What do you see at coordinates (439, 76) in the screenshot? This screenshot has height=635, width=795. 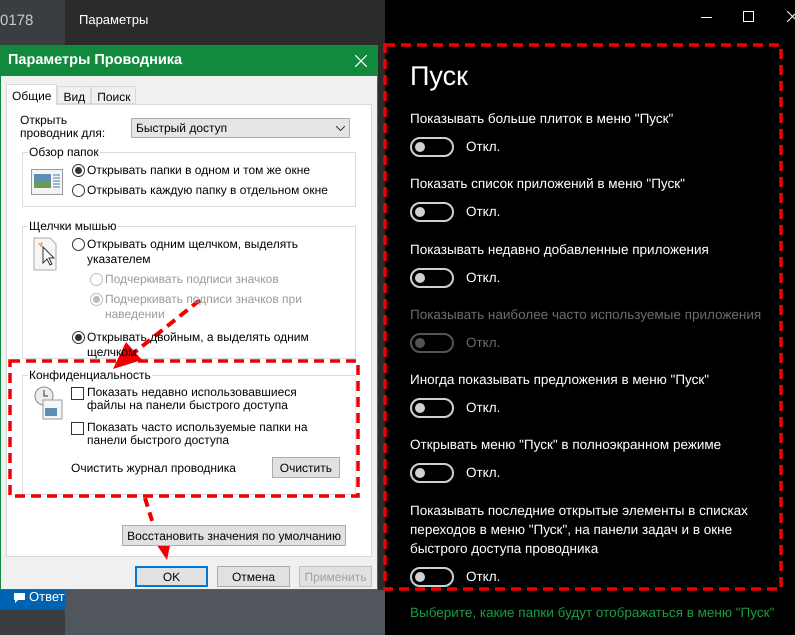 I see `page-heading: Пуск` at bounding box center [439, 76].